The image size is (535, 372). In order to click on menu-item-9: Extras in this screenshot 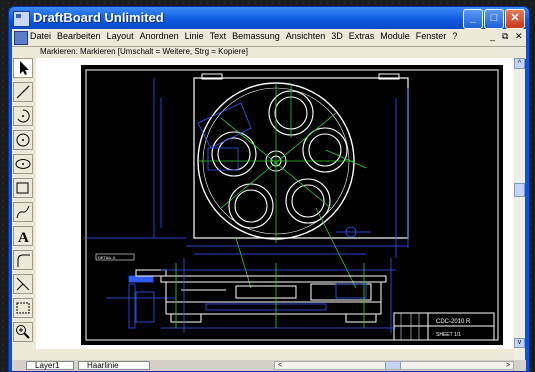, I will do `click(362, 36)`.